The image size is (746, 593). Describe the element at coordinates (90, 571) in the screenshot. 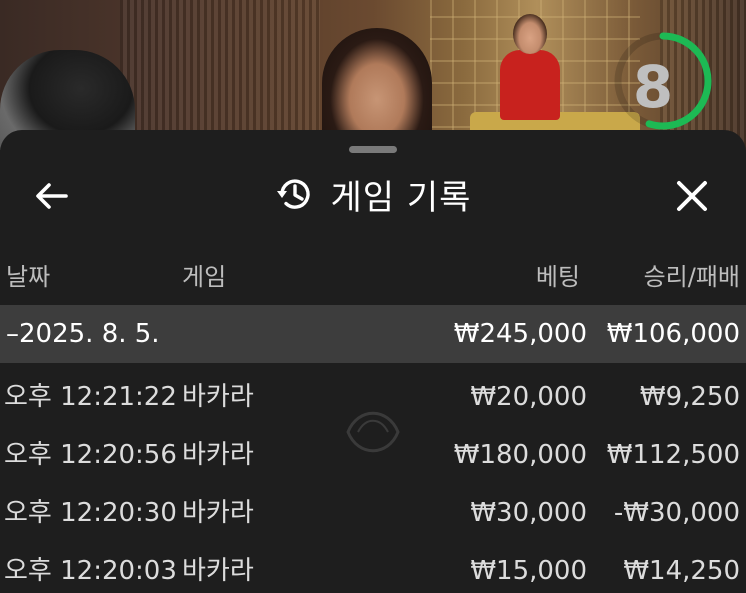

I see `row-time: 오후 12:20:03` at that location.